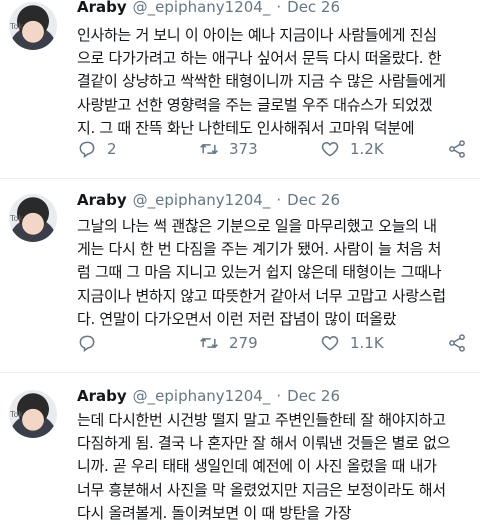 The height and width of the screenshot is (525, 480). Describe the element at coordinates (228, 343) in the screenshot. I see `retweet-button: 279` at that location.